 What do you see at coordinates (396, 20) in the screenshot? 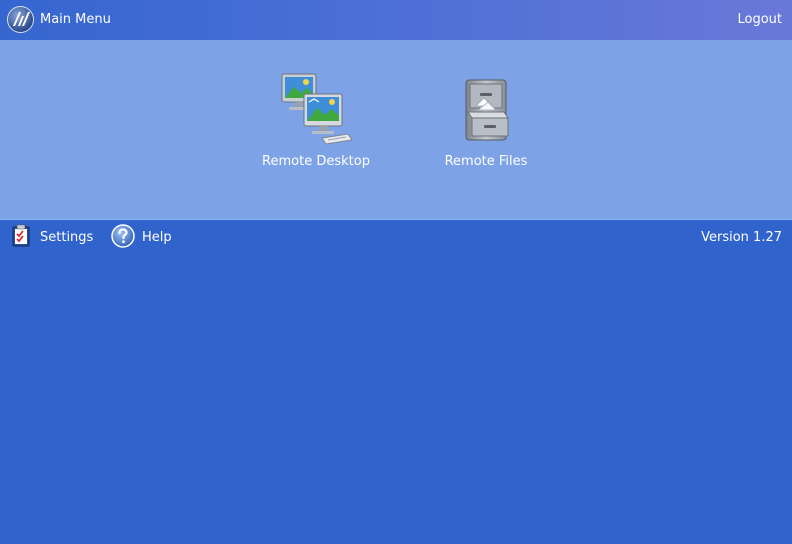
I see `header-bar: Main Menu Logout` at bounding box center [396, 20].